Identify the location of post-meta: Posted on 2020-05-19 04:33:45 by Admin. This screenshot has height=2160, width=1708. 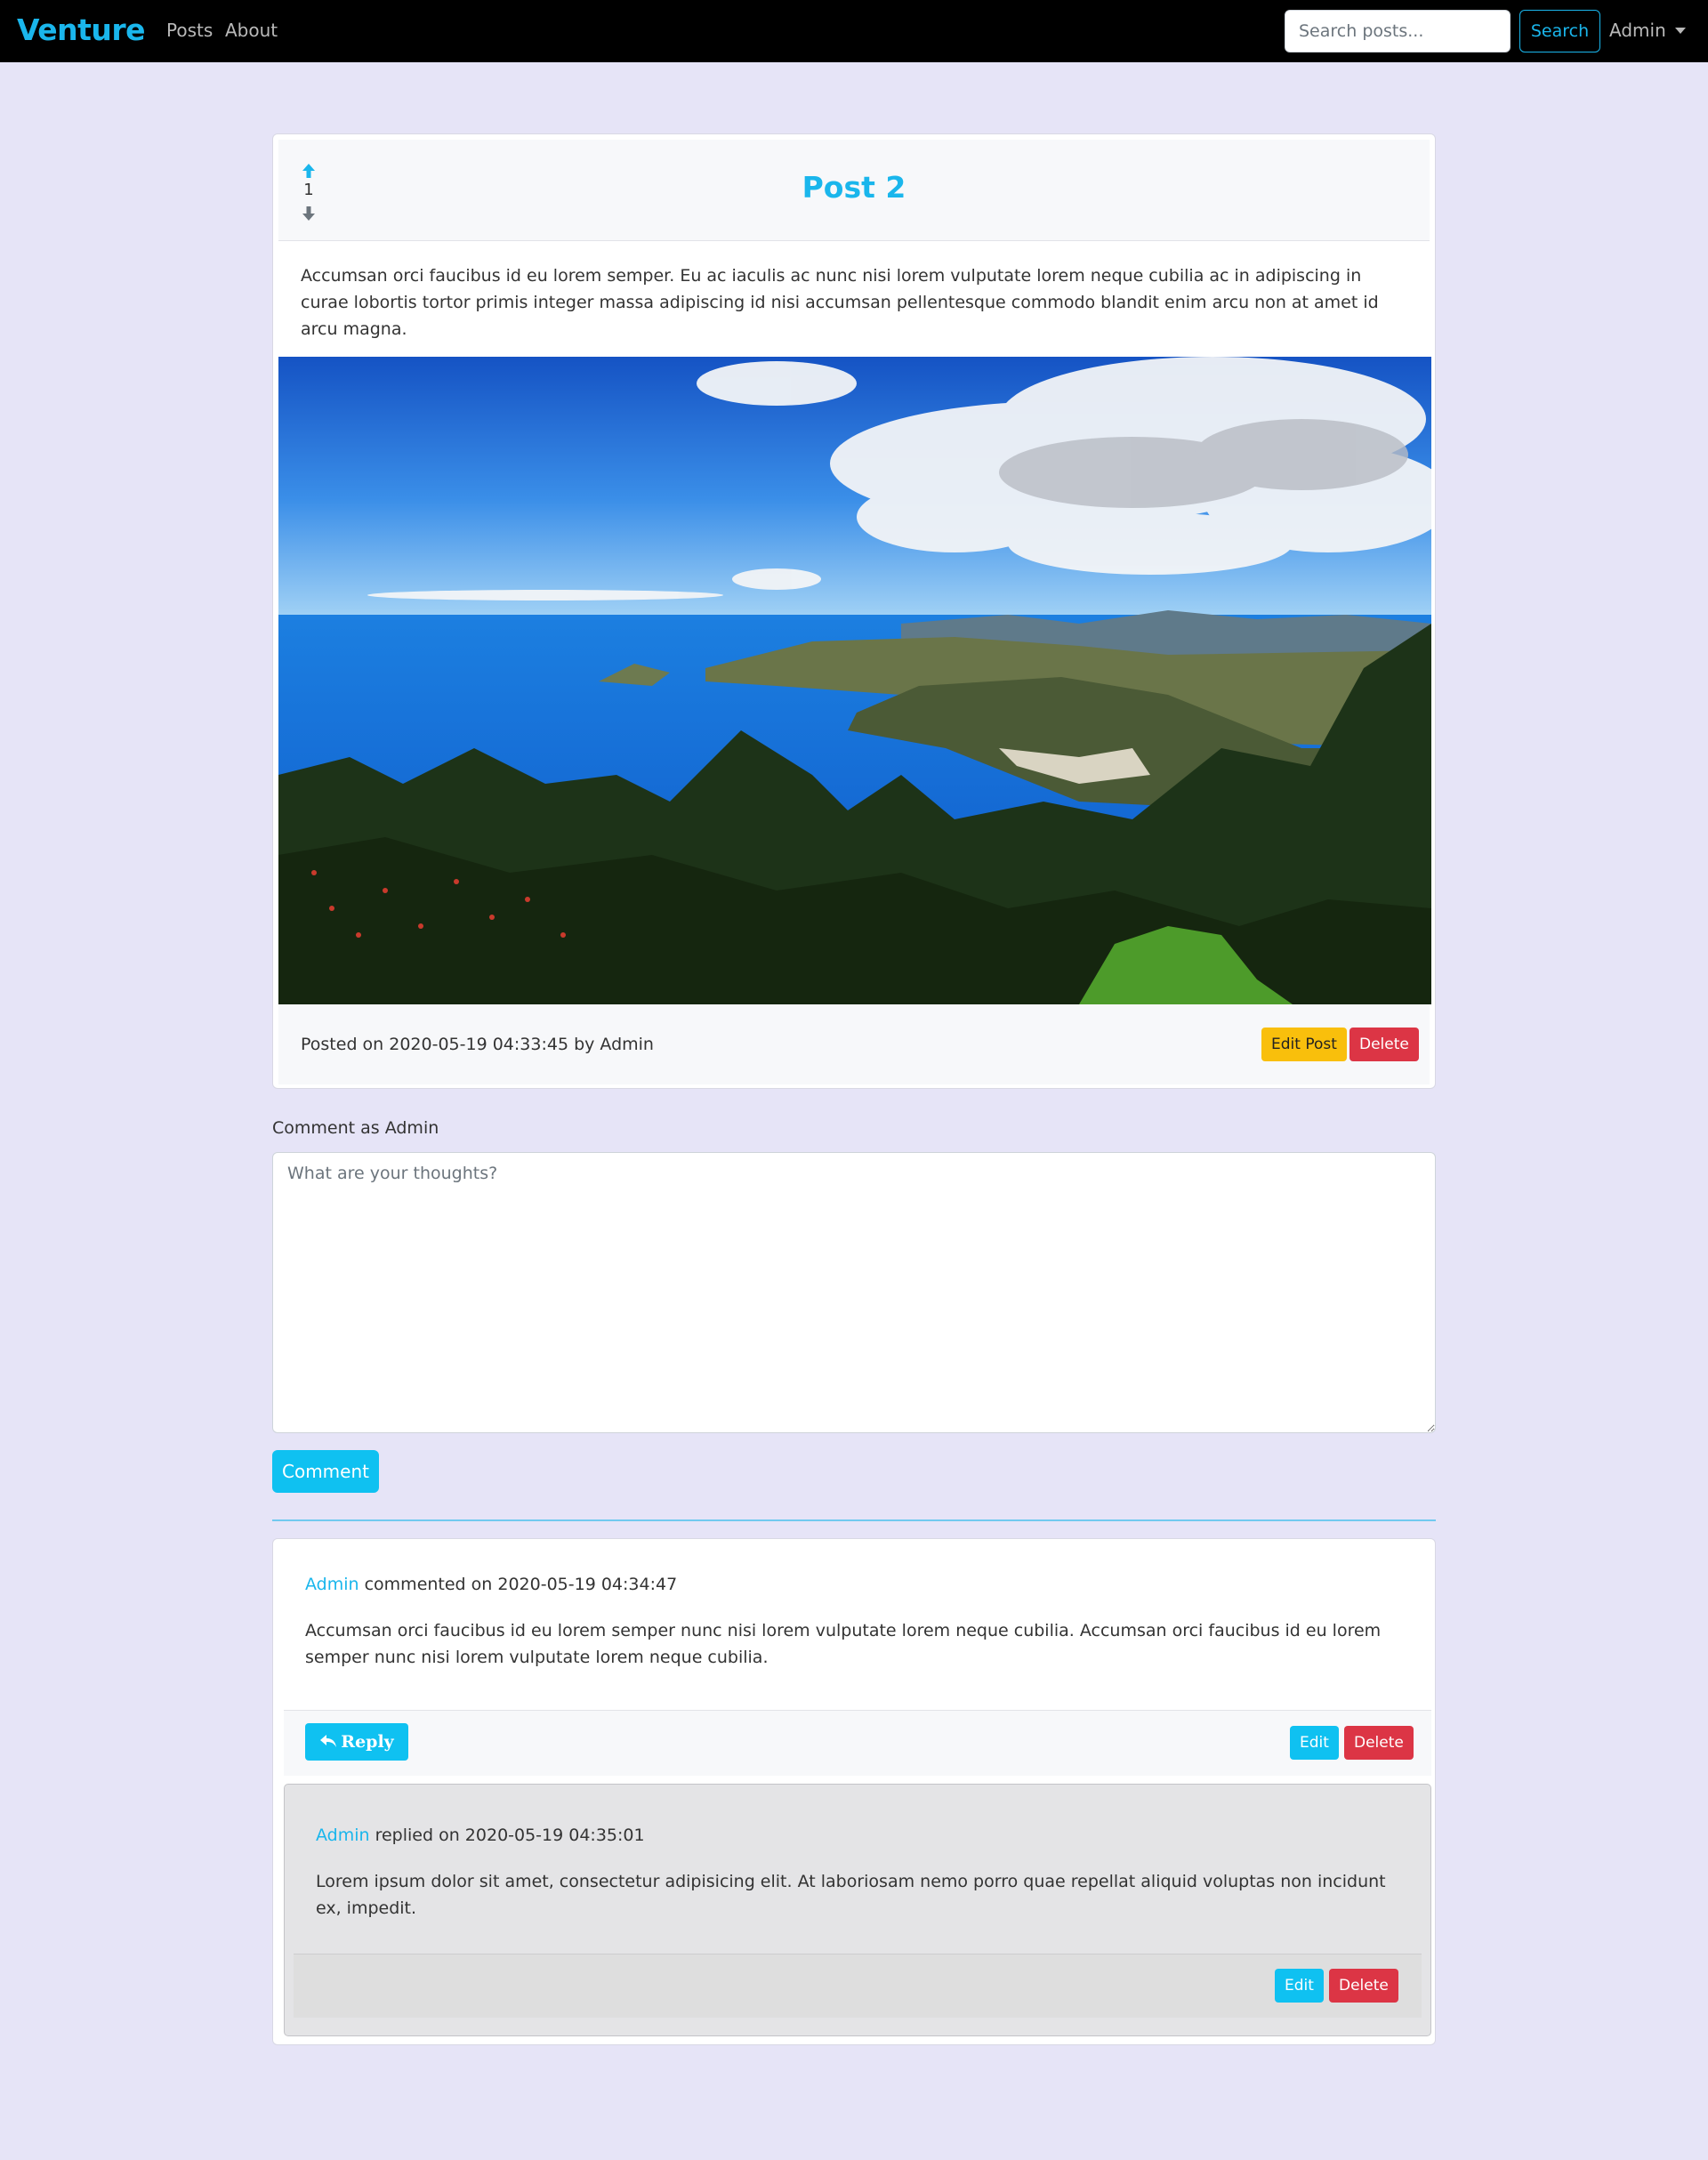
(477, 1044).